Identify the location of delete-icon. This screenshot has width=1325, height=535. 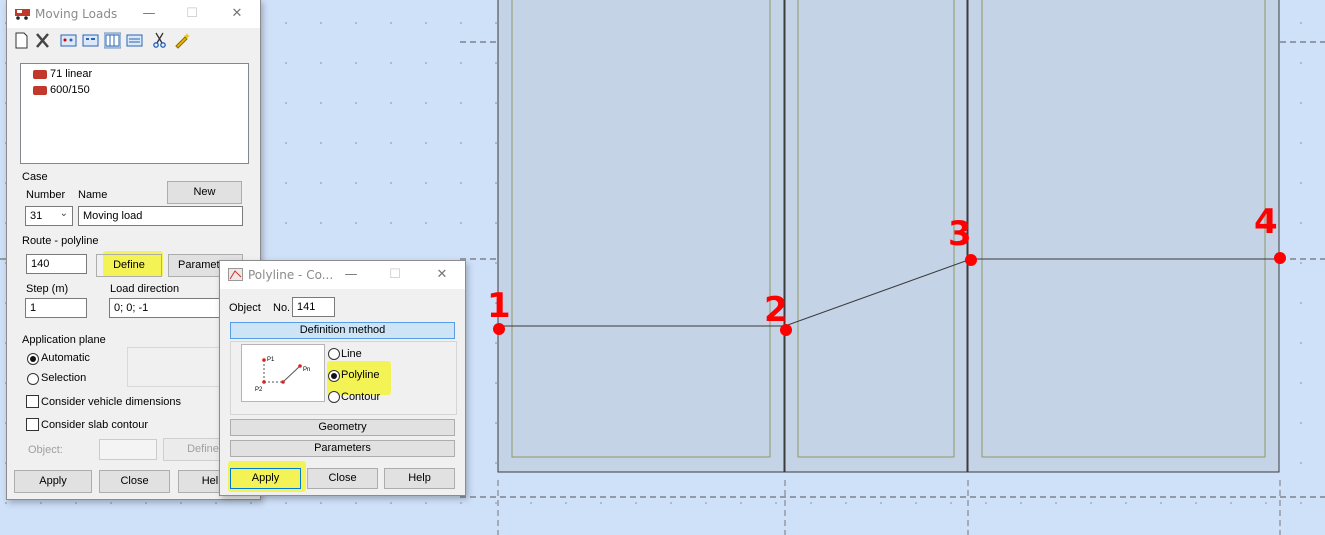
(42, 40).